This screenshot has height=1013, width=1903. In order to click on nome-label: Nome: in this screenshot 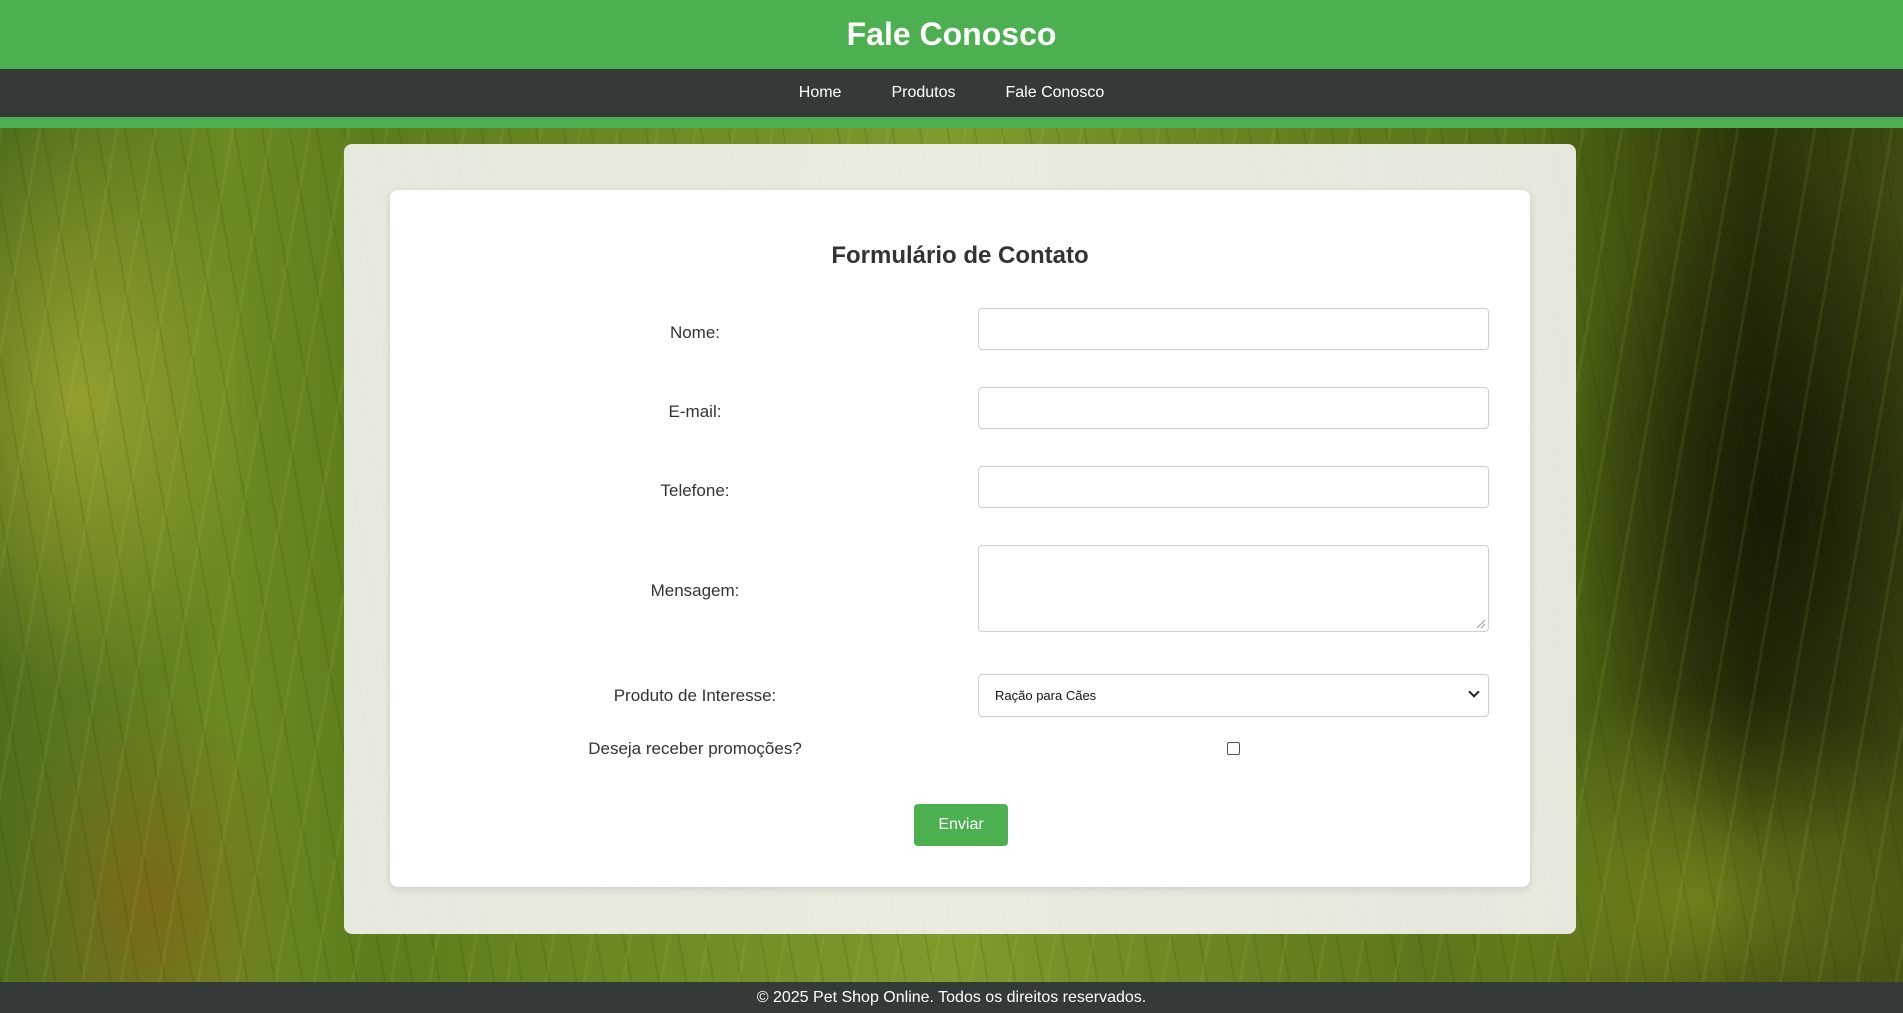, I will do `click(695, 332)`.